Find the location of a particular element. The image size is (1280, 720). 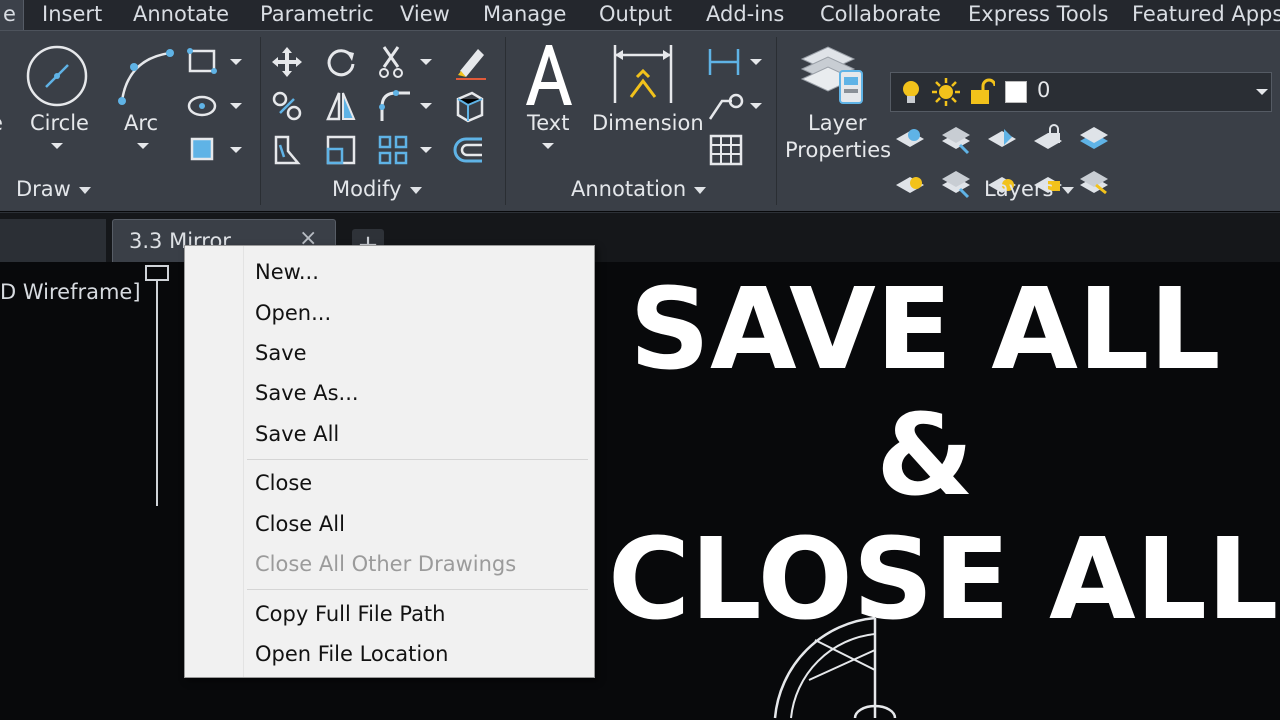

layer-properties-label-line2: Properties is located at coordinates (838, 150).